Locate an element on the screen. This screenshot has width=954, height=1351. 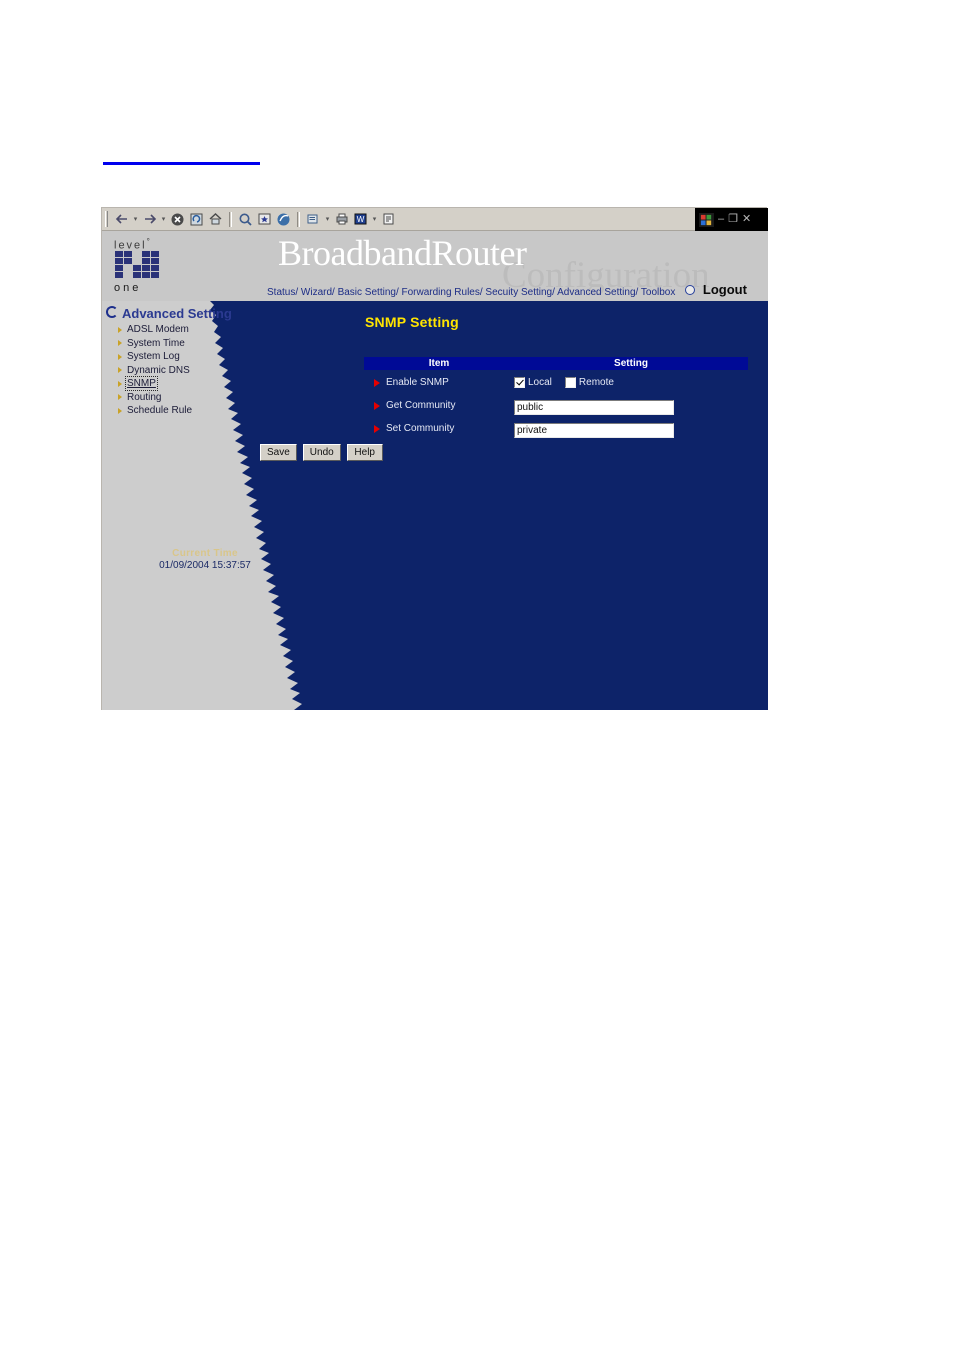
sidebar-item-label: Dynamic DNS is located at coordinates (158, 370).